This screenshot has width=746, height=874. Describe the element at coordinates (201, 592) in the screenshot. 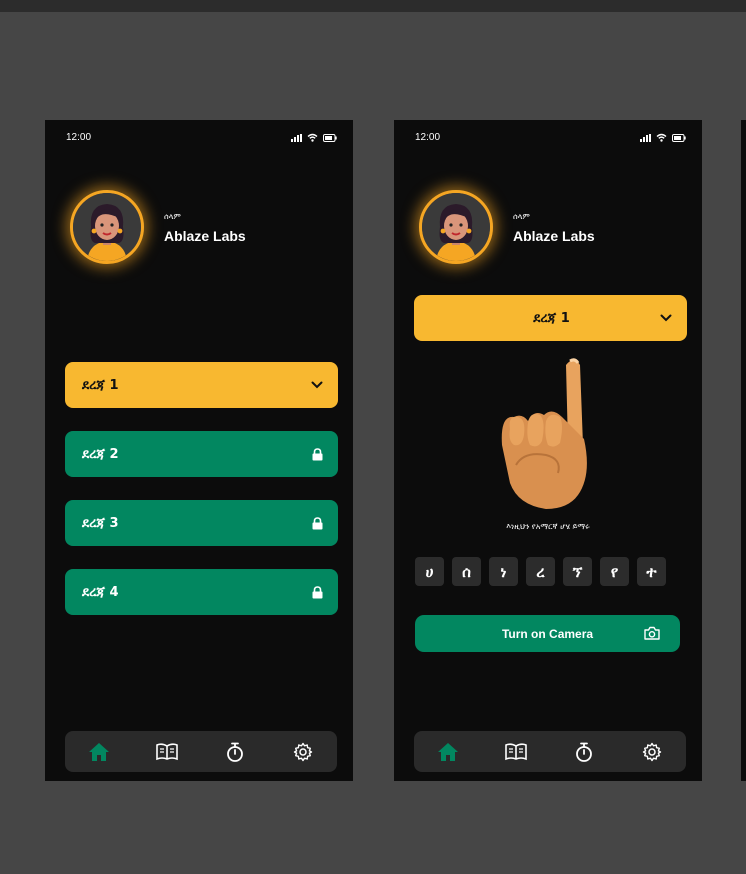

I see `level-4-button: ደረጃ 4` at that location.